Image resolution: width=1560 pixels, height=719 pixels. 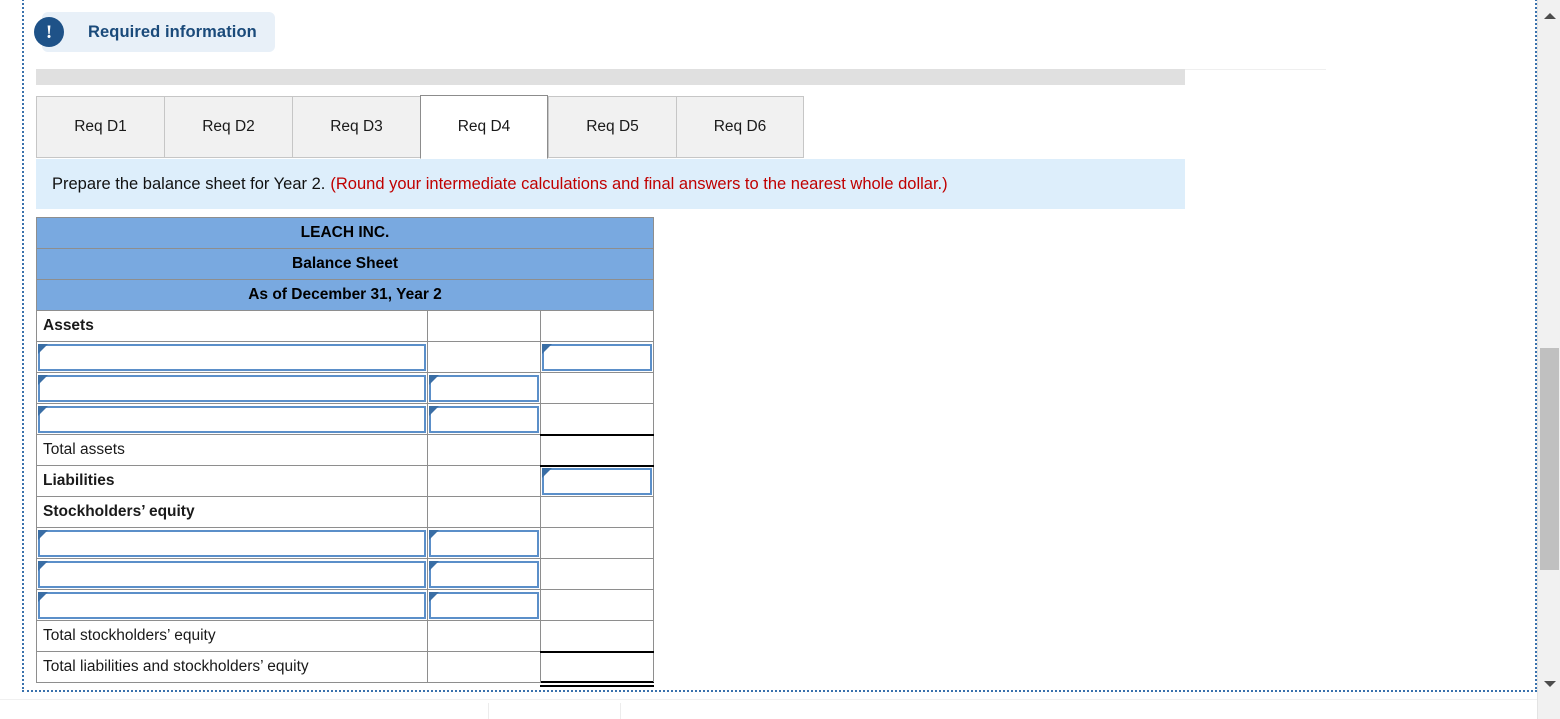 I want to click on tab-req-d1: Req D1, so click(x=100, y=127).